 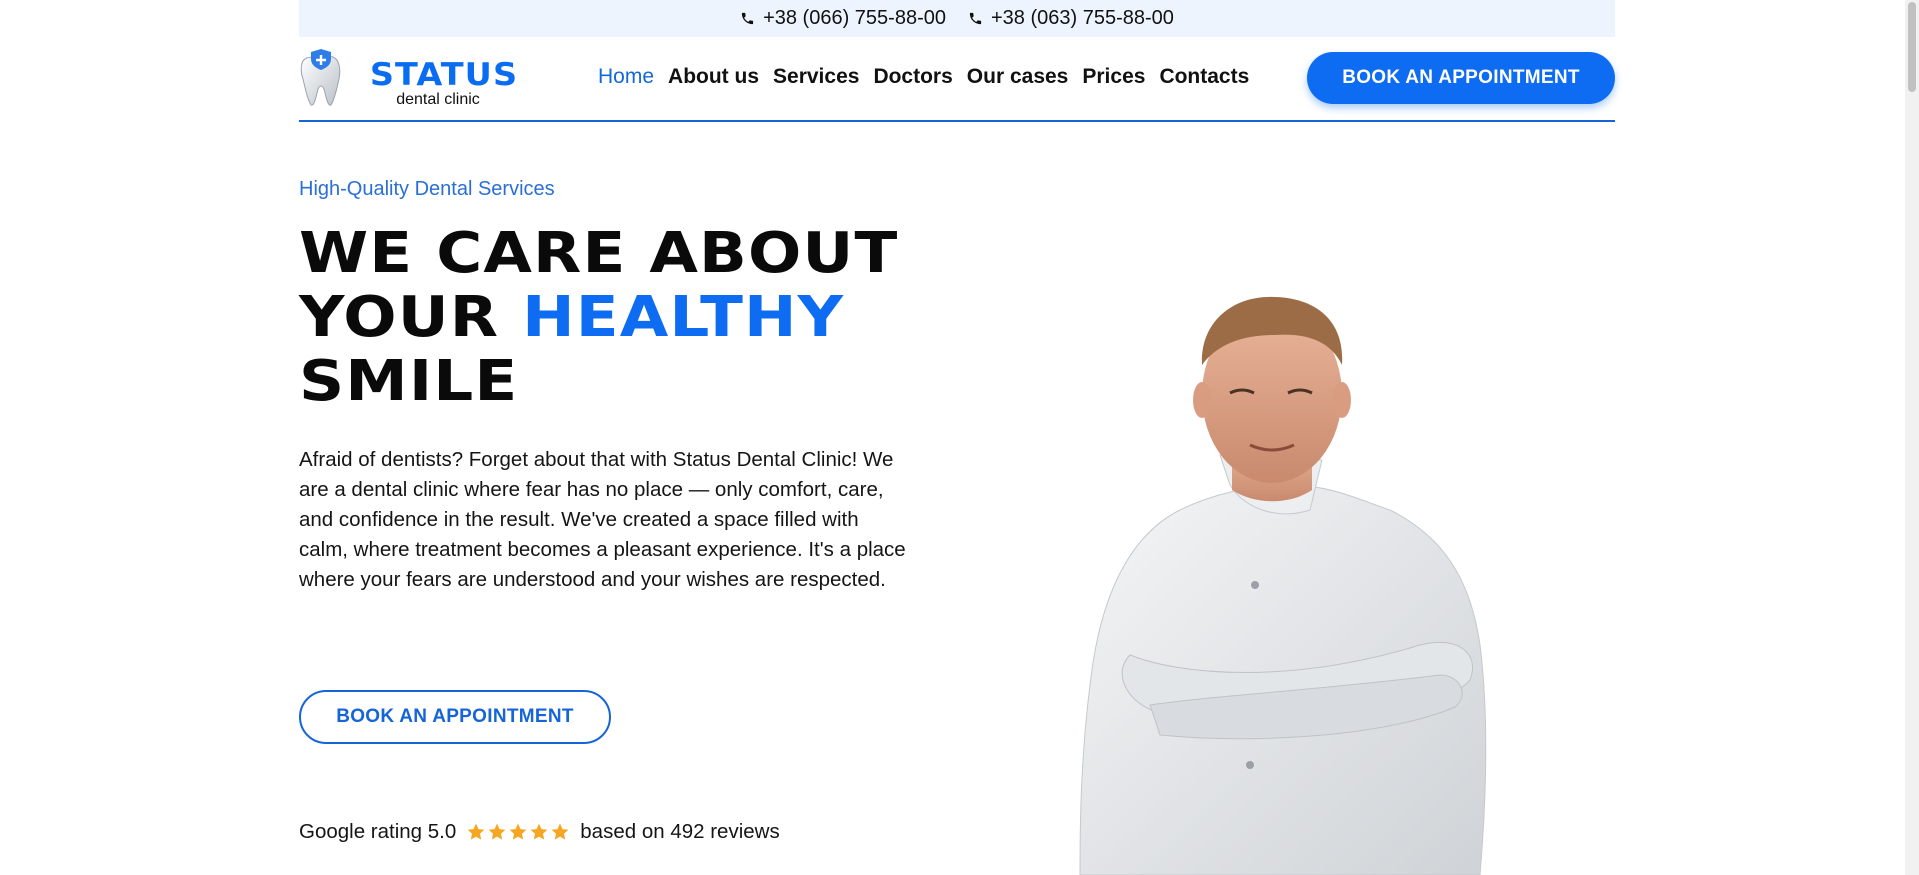 I want to click on tooth-shield-icon, so click(x=320, y=77).